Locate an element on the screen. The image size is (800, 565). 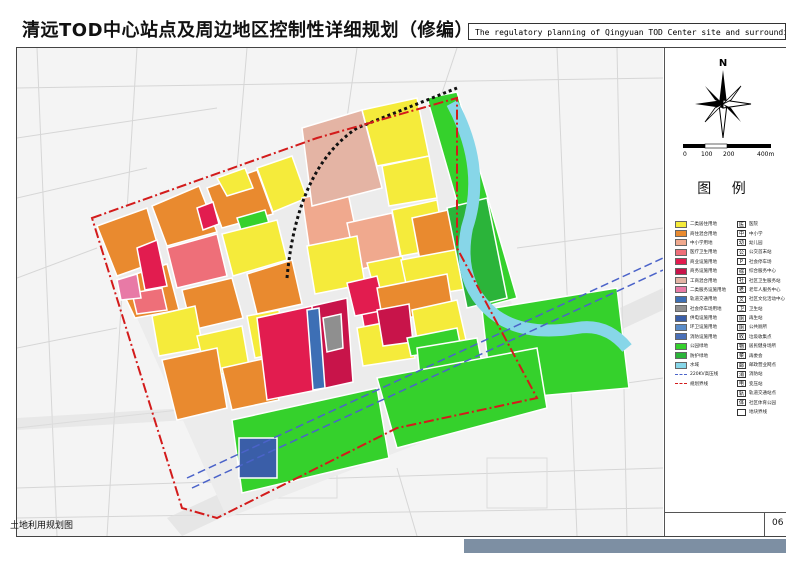
legend-facility-label: 公交首末站 is located at coordinates (760, 253).